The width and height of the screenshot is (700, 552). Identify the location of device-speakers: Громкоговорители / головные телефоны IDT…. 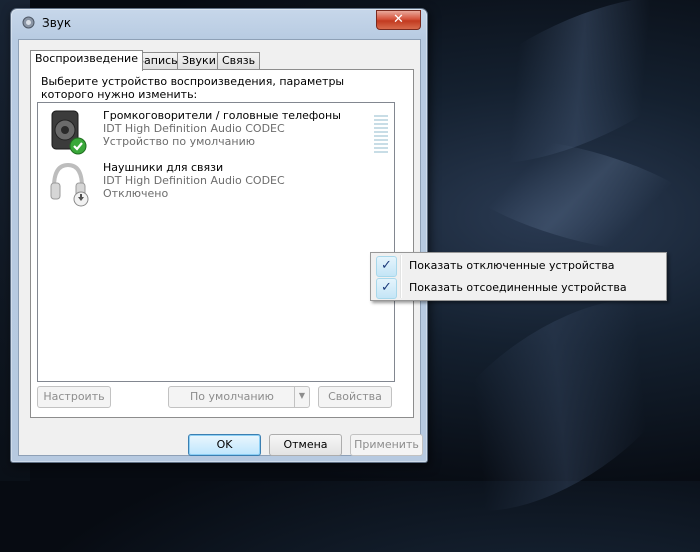
(216, 132).